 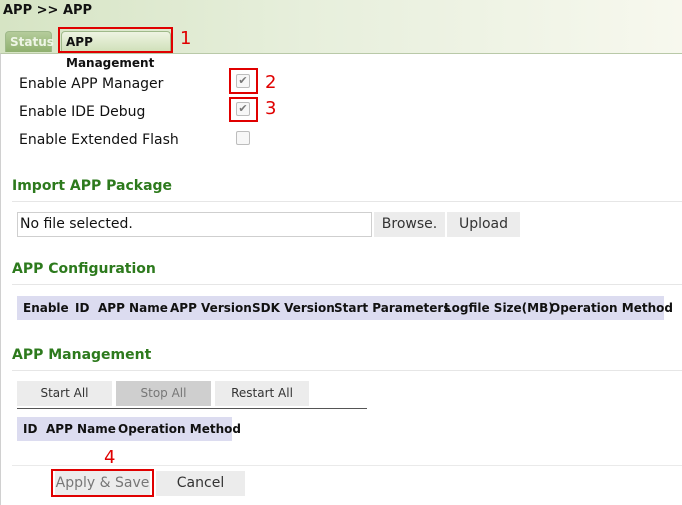 I want to click on column-header: APP Version, so click(x=211, y=308).